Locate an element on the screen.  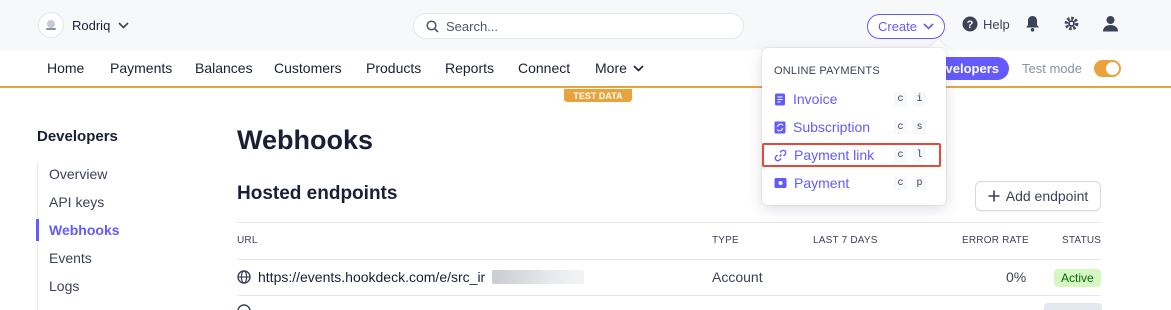
nav-more-label: More is located at coordinates (611, 68).